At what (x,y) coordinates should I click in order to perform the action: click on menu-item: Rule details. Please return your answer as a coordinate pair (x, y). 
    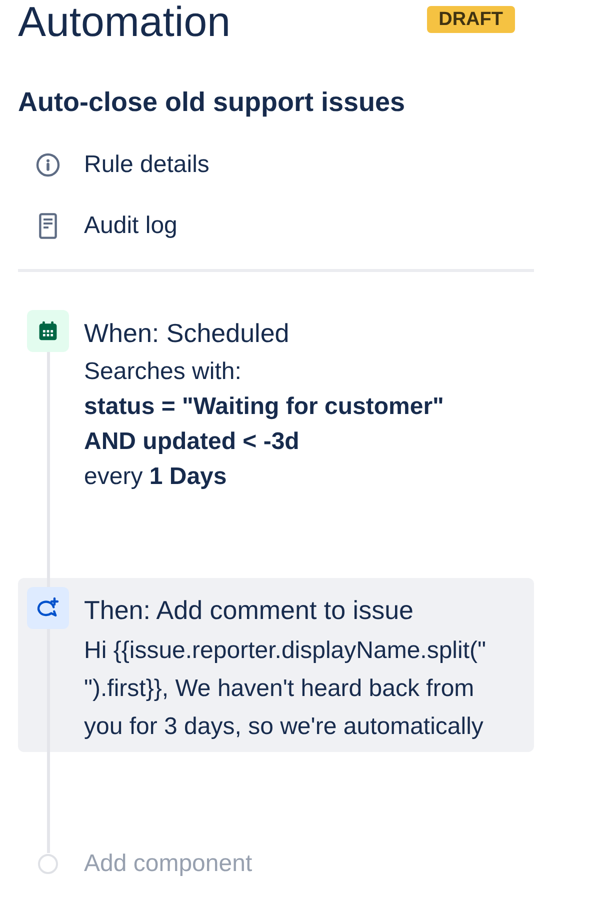
    Looking at the image, I should click on (276, 165).